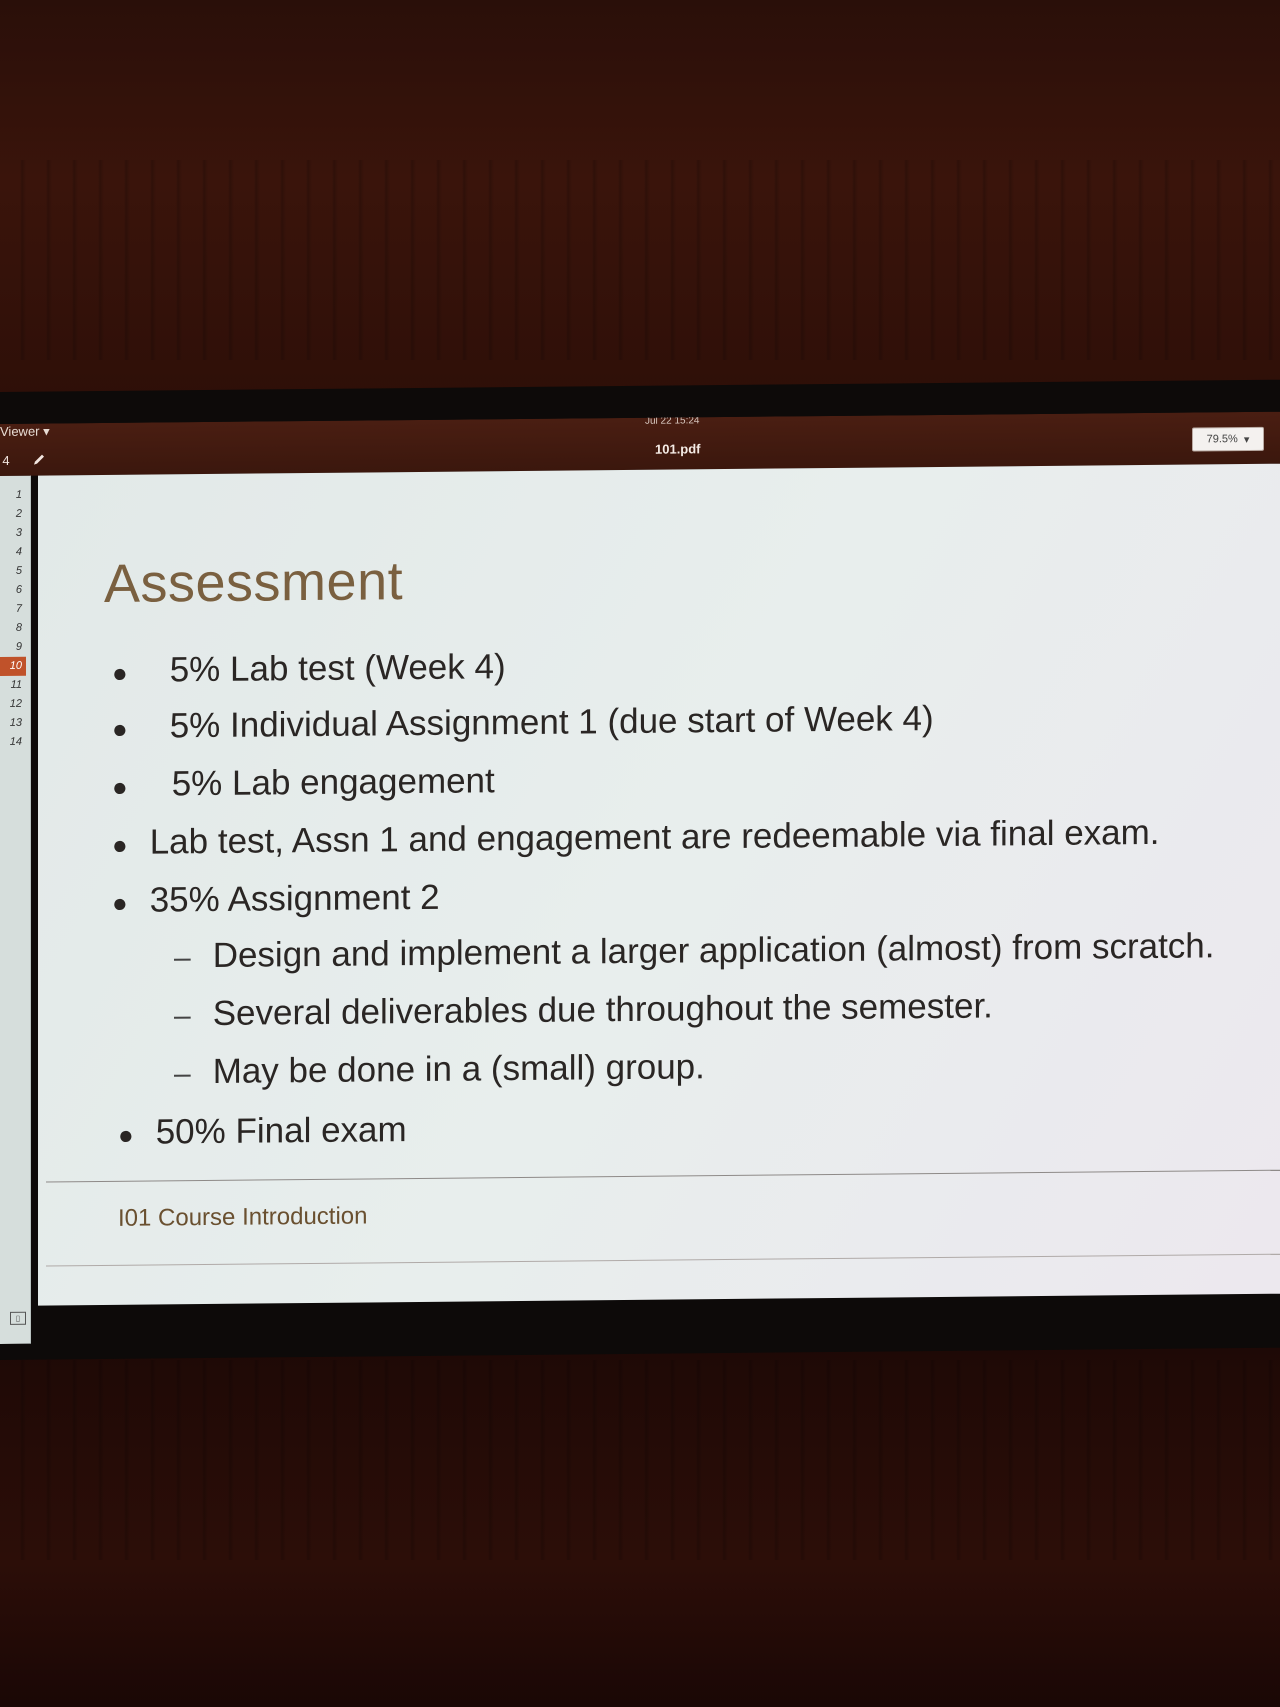 The height and width of the screenshot is (1707, 1280). Describe the element at coordinates (13, 723) in the screenshot. I see `page-thumbnail-13: 13` at that location.